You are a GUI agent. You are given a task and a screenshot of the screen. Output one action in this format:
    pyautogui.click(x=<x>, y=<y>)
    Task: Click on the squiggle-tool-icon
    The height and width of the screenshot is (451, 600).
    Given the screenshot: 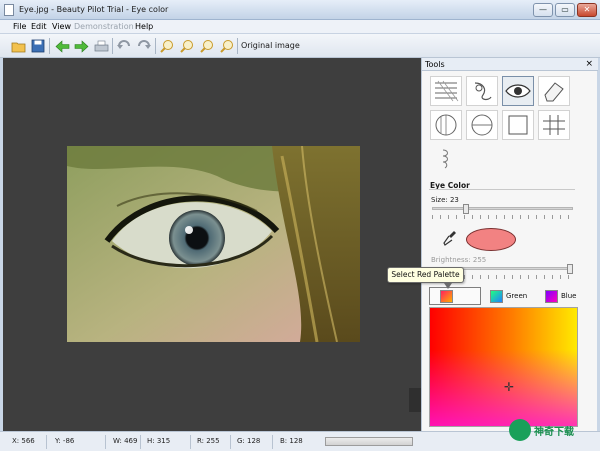 What is the action you would take?
    pyautogui.click(x=446, y=159)
    